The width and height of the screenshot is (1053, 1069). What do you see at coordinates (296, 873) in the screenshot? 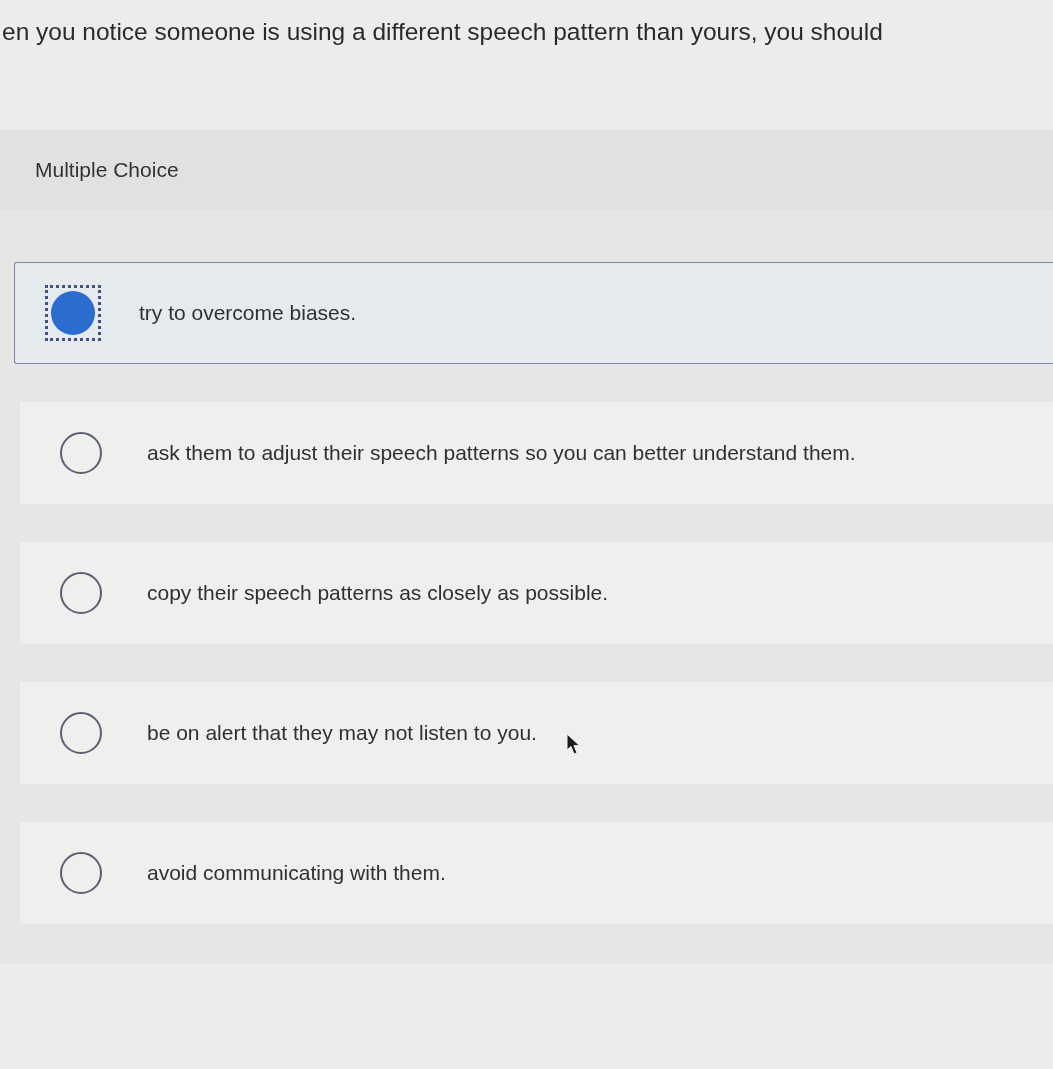
I see `answer-option-text: avoid communicating with them.` at bounding box center [296, 873].